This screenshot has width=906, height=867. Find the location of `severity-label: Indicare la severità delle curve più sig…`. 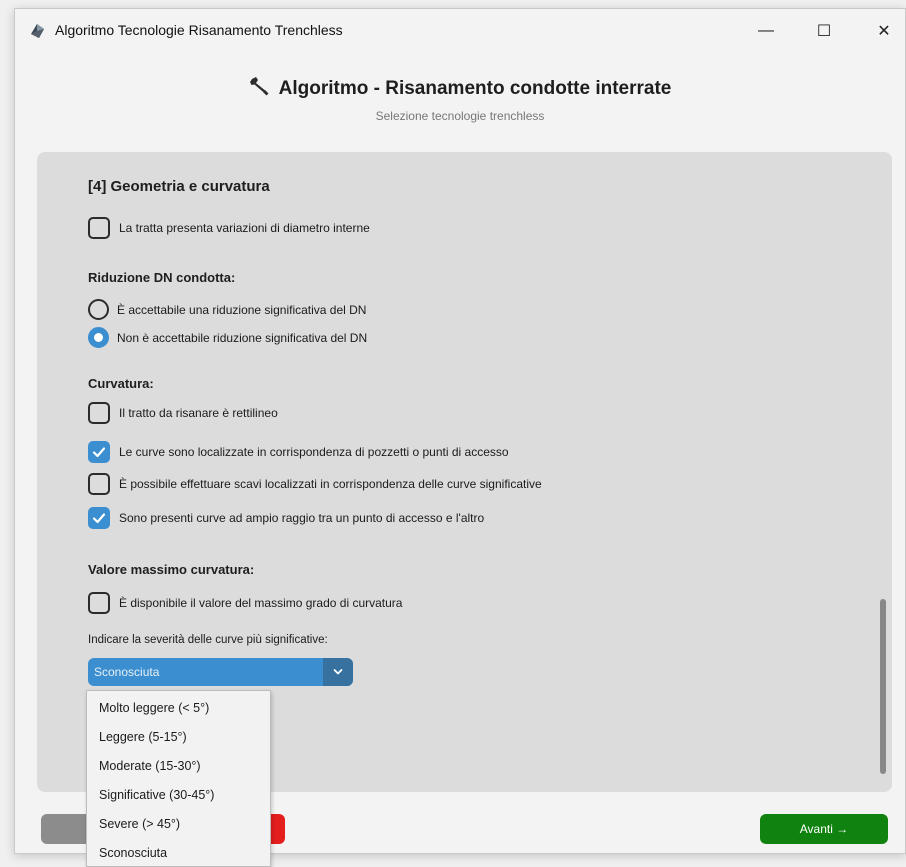

severity-label: Indicare la severità delle curve più sig… is located at coordinates (208, 640).